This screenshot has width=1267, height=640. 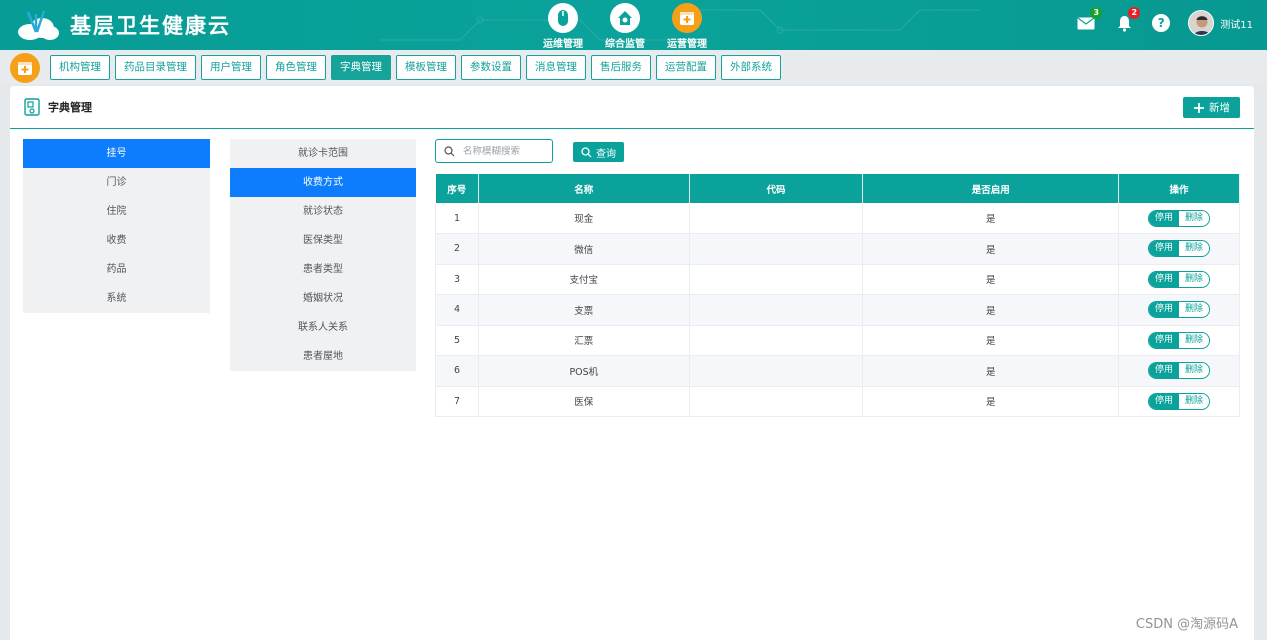 I want to click on cell-name: 支票, so click(x=584, y=310).